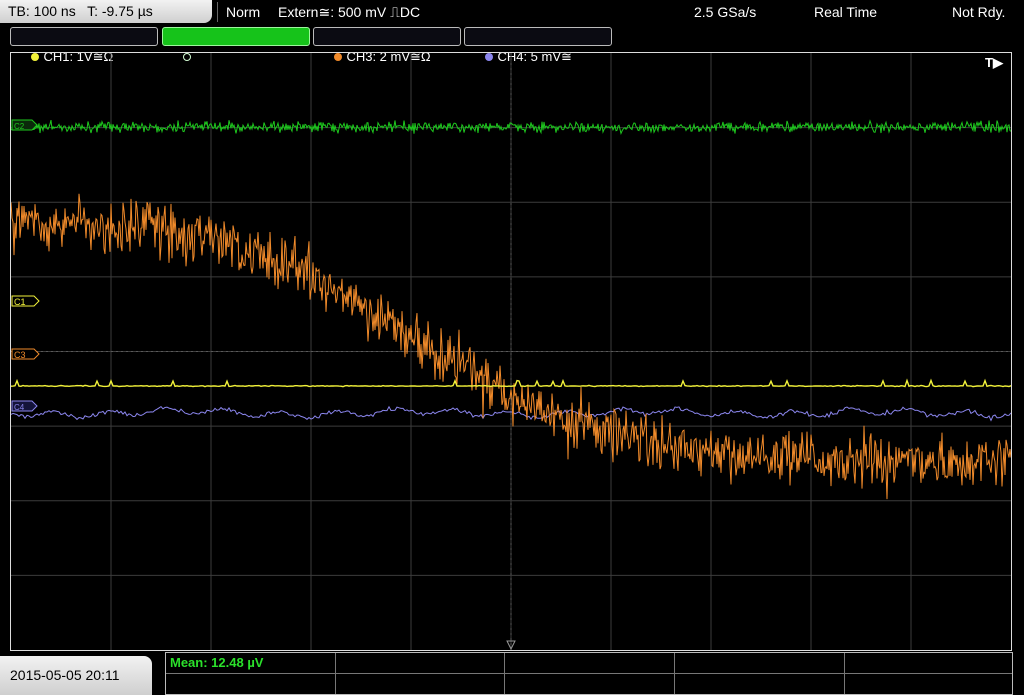 The width and height of the screenshot is (1024, 695). I want to click on footer-bar: 2015-05-05 20:11 Mean: 12.48 µV, so click(512, 673).